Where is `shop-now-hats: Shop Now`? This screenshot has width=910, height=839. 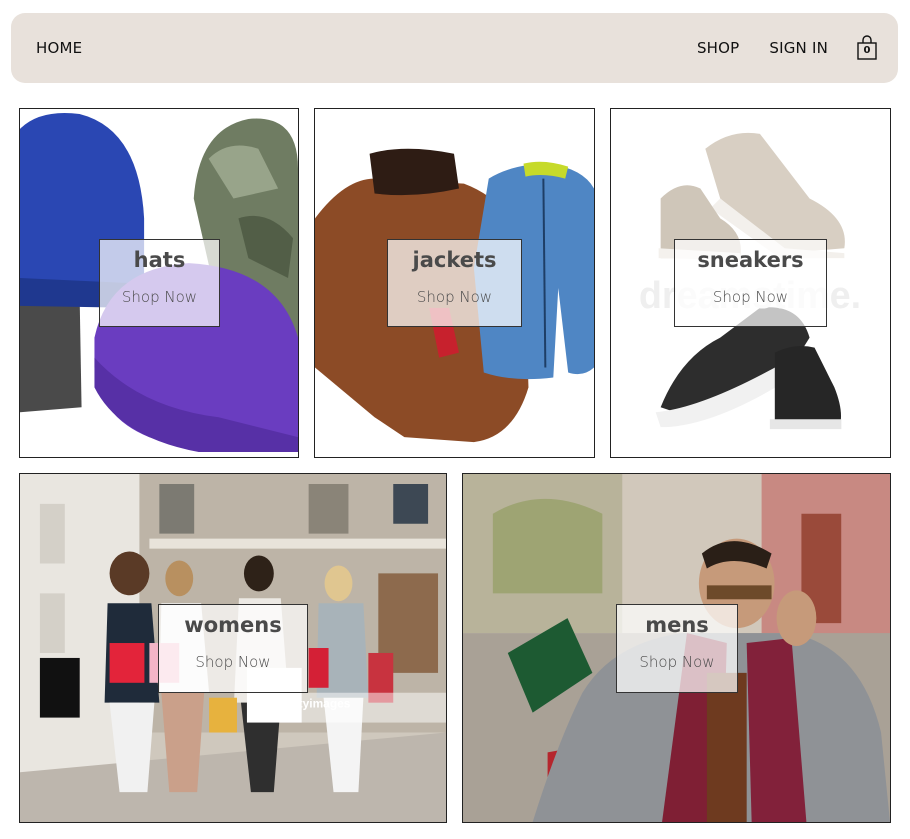 shop-now-hats: Shop Now is located at coordinates (159, 297).